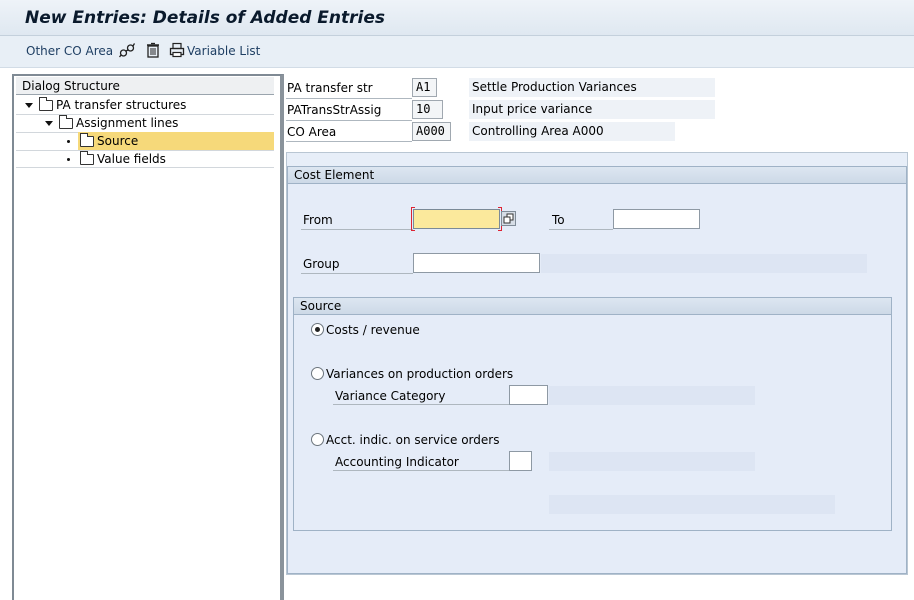 The height and width of the screenshot is (600, 914). I want to click on source-title: Source, so click(592, 306).